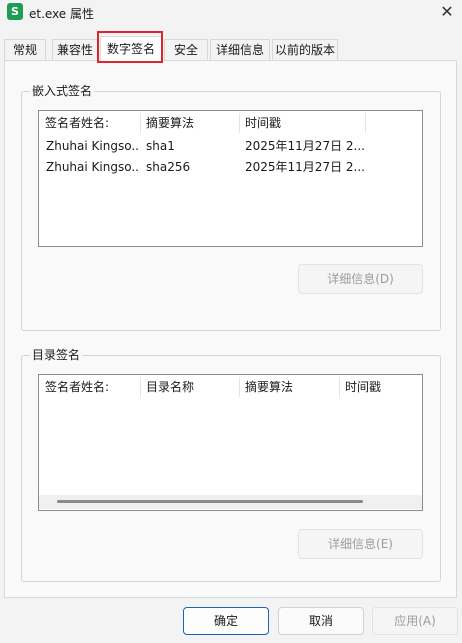 The width and height of the screenshot is (462, 643). Describe the element at coordinates (240, 49) in the screenshot. I see `tab-details: 详细信息` at that location.